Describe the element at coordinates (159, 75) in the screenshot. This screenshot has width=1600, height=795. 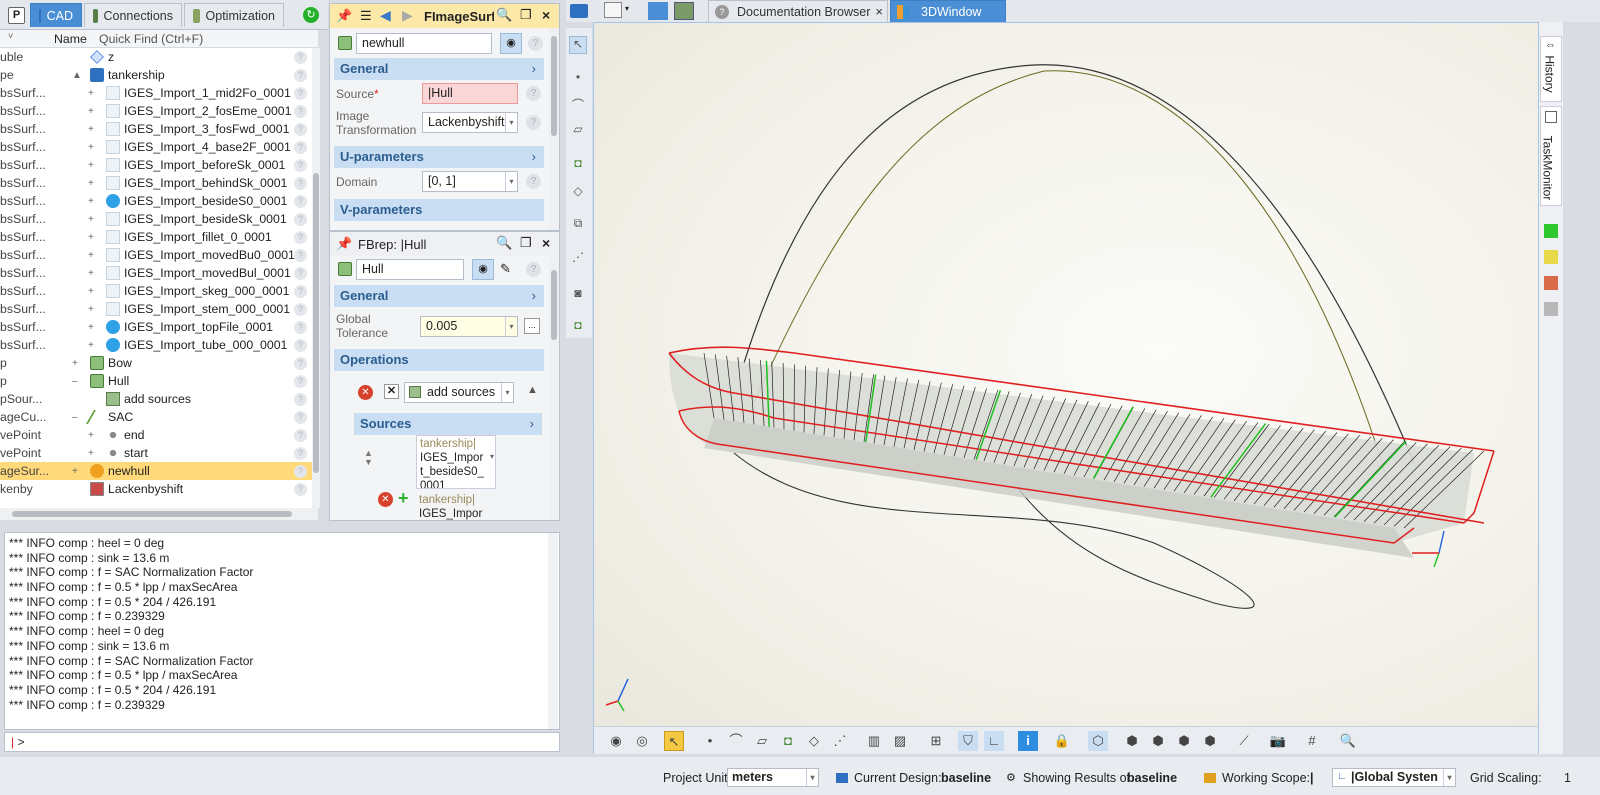
I see `tree-row: pe ▲ tankership?` at that location.